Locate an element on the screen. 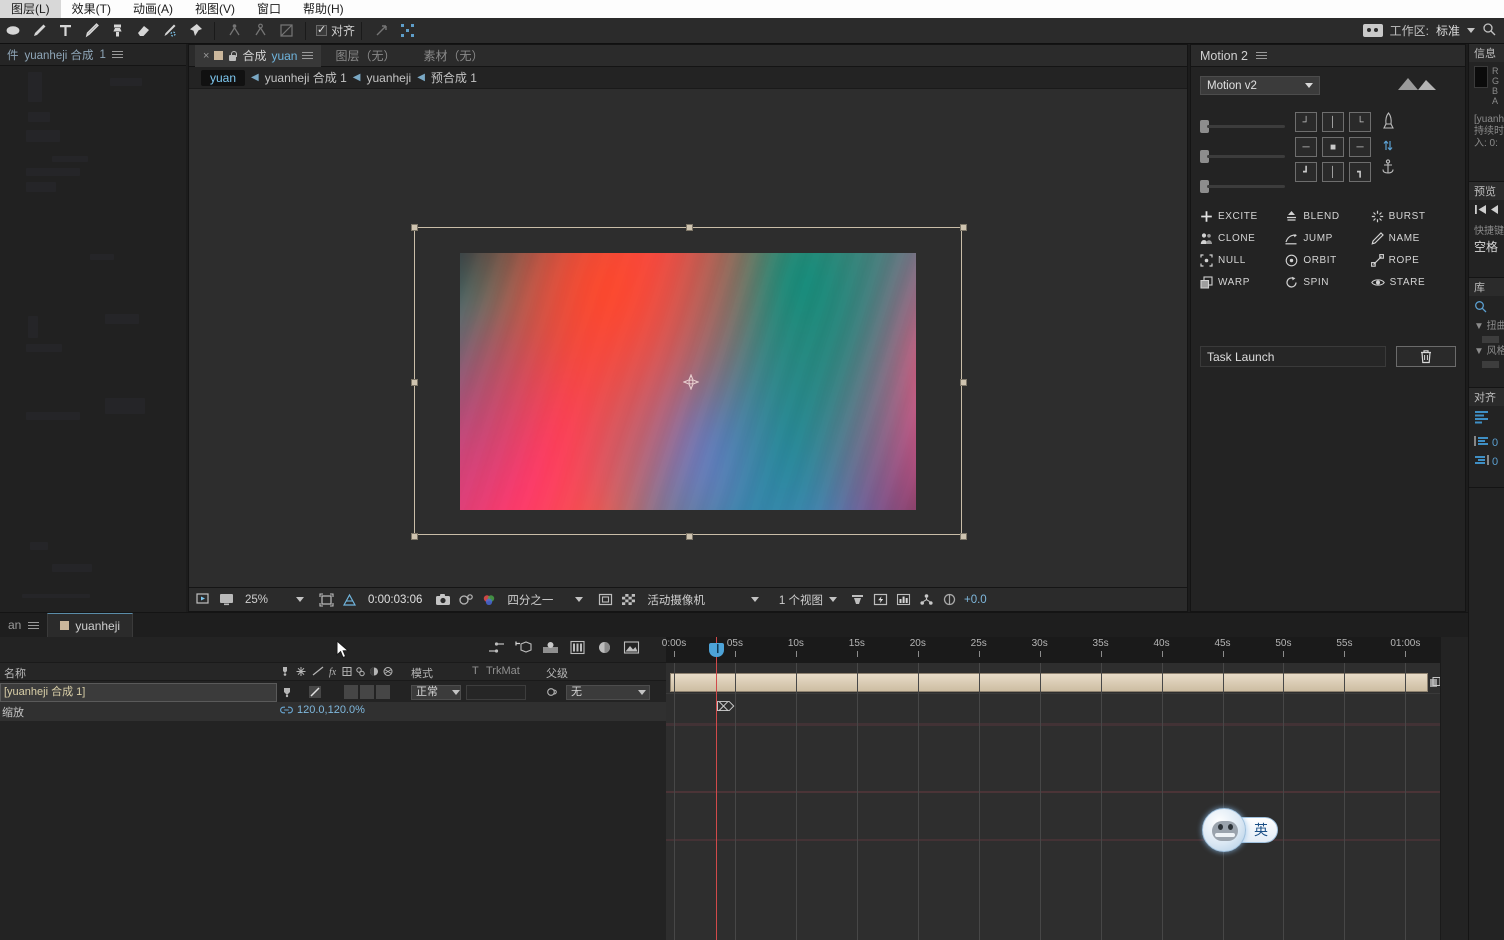  camera-chevron-down-icon is located at coordinates (754, 599).